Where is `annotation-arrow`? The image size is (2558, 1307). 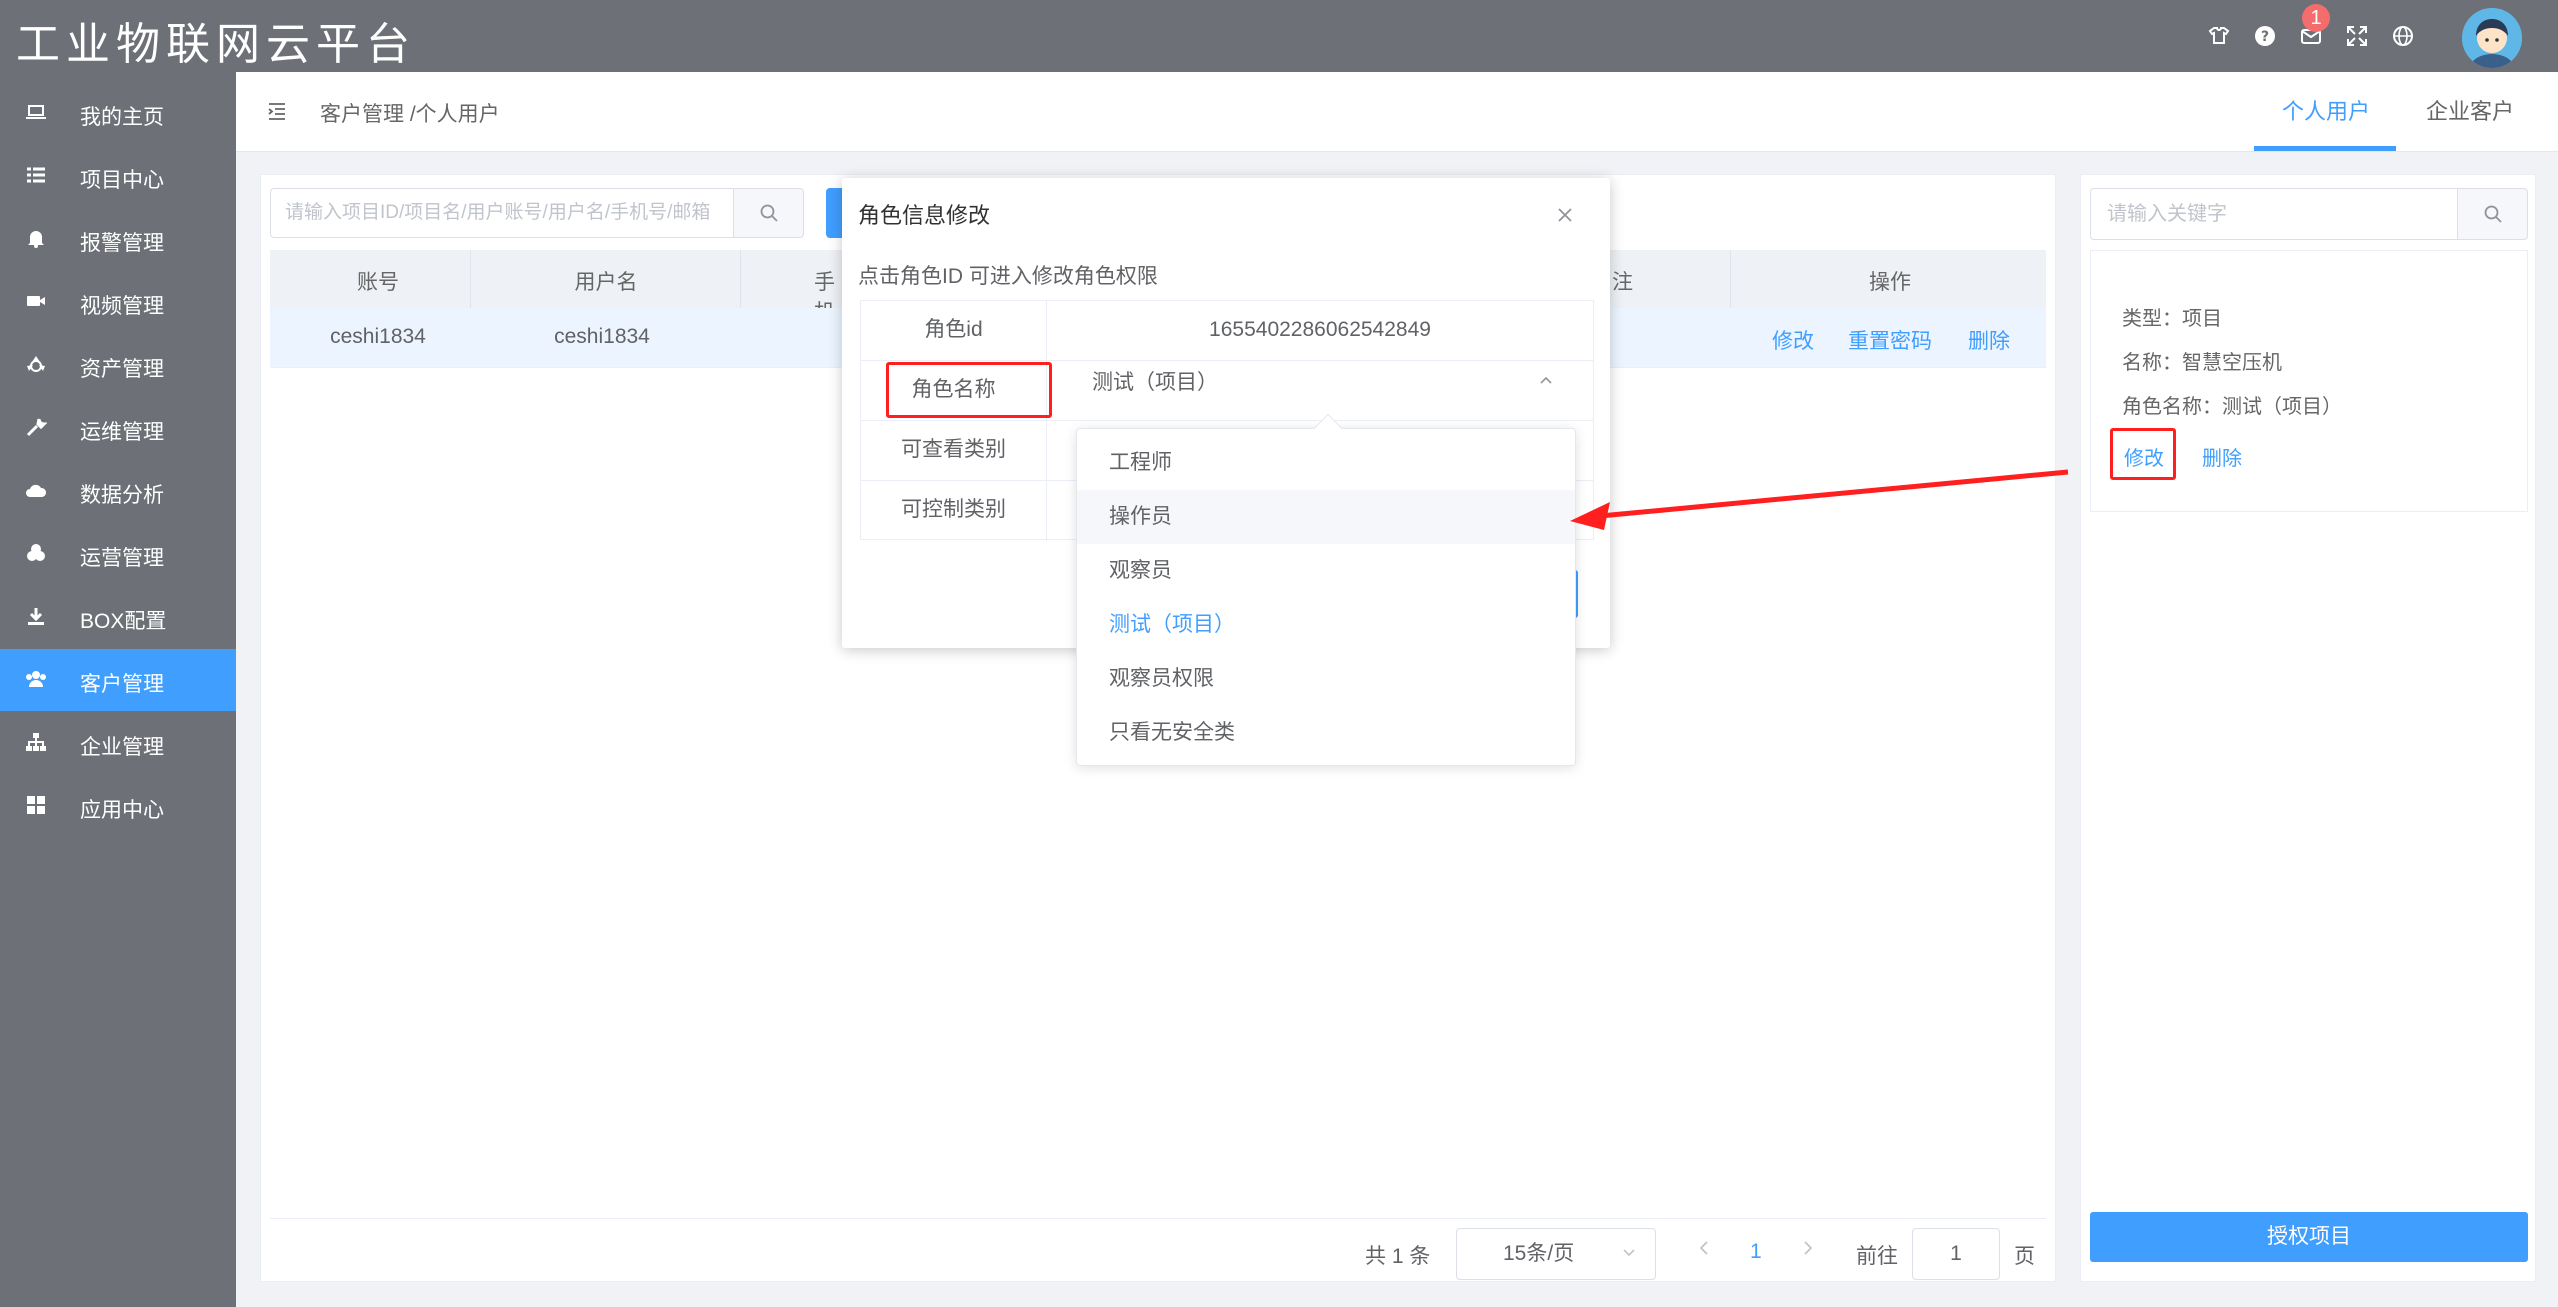
annotation-arrow is located at coordinates (1819, 499).